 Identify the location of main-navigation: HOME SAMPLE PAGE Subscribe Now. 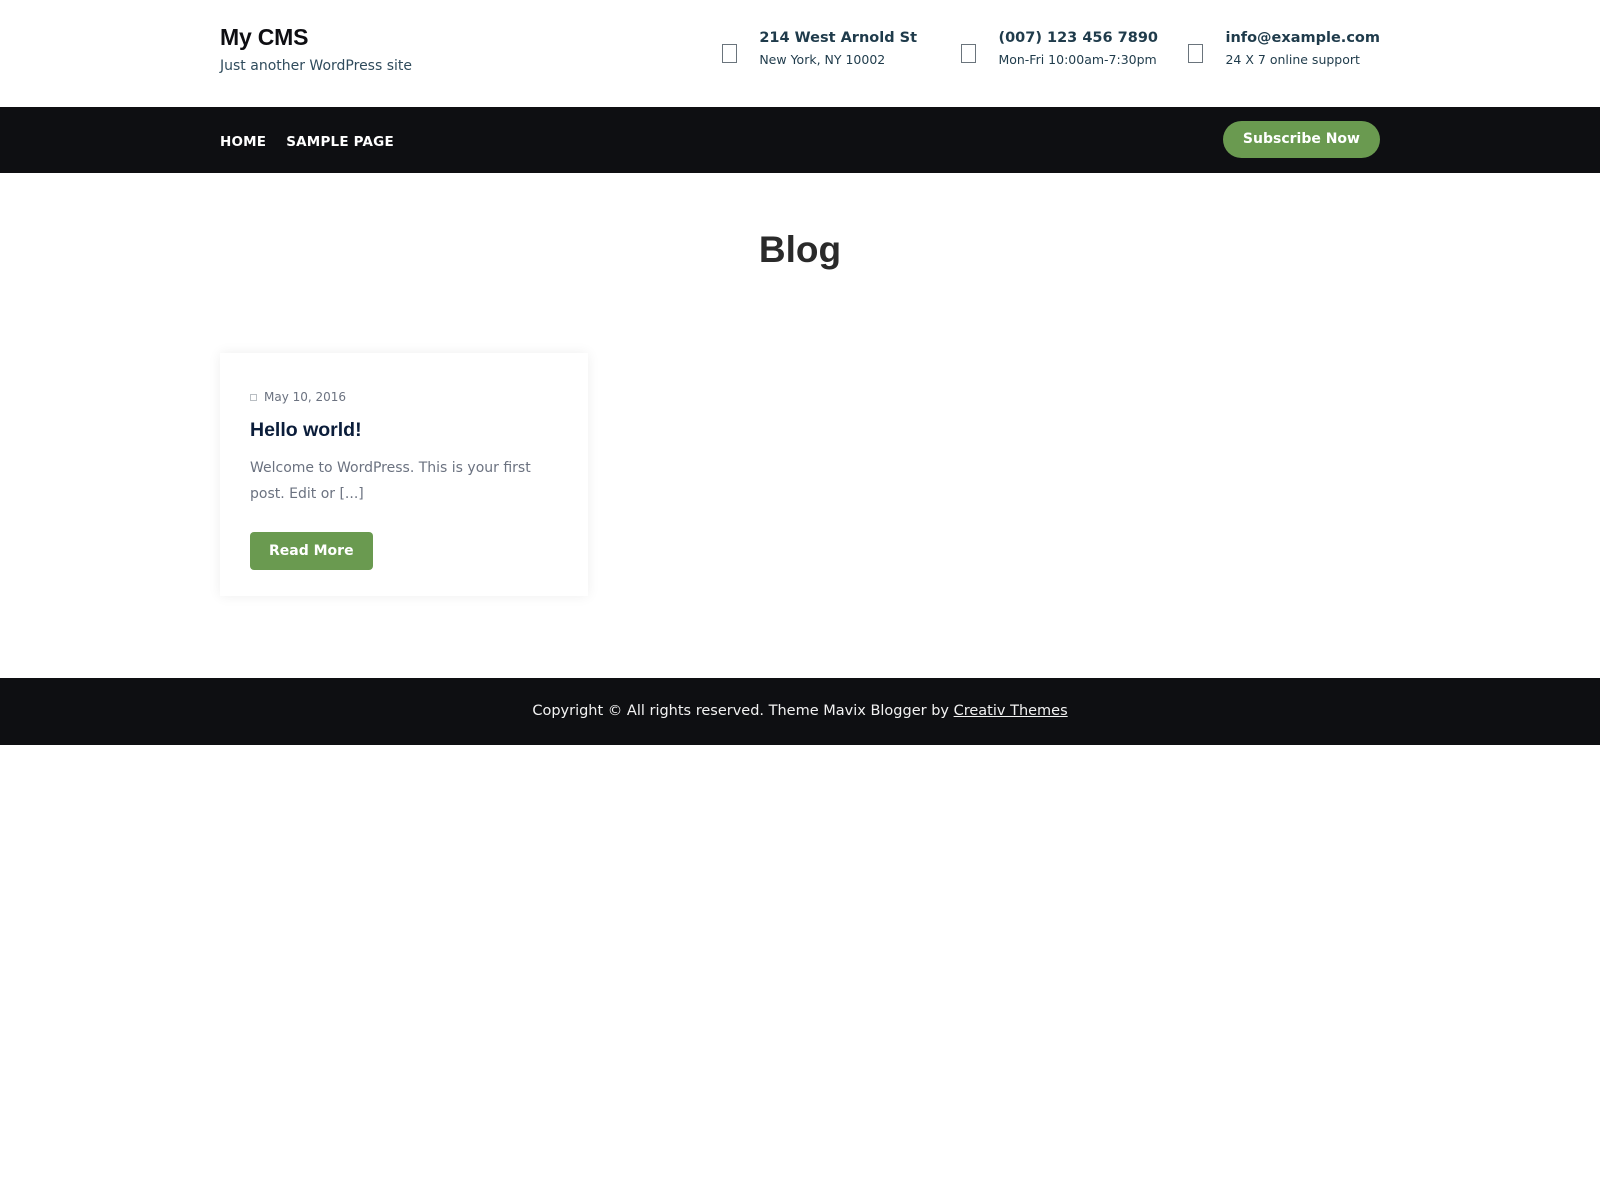
(800, 140).